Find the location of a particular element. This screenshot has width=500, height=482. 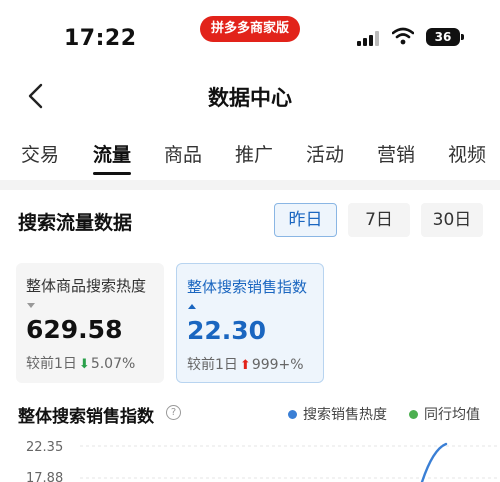

nav-bar: 数据中心 is located at coordinates (250, 94).